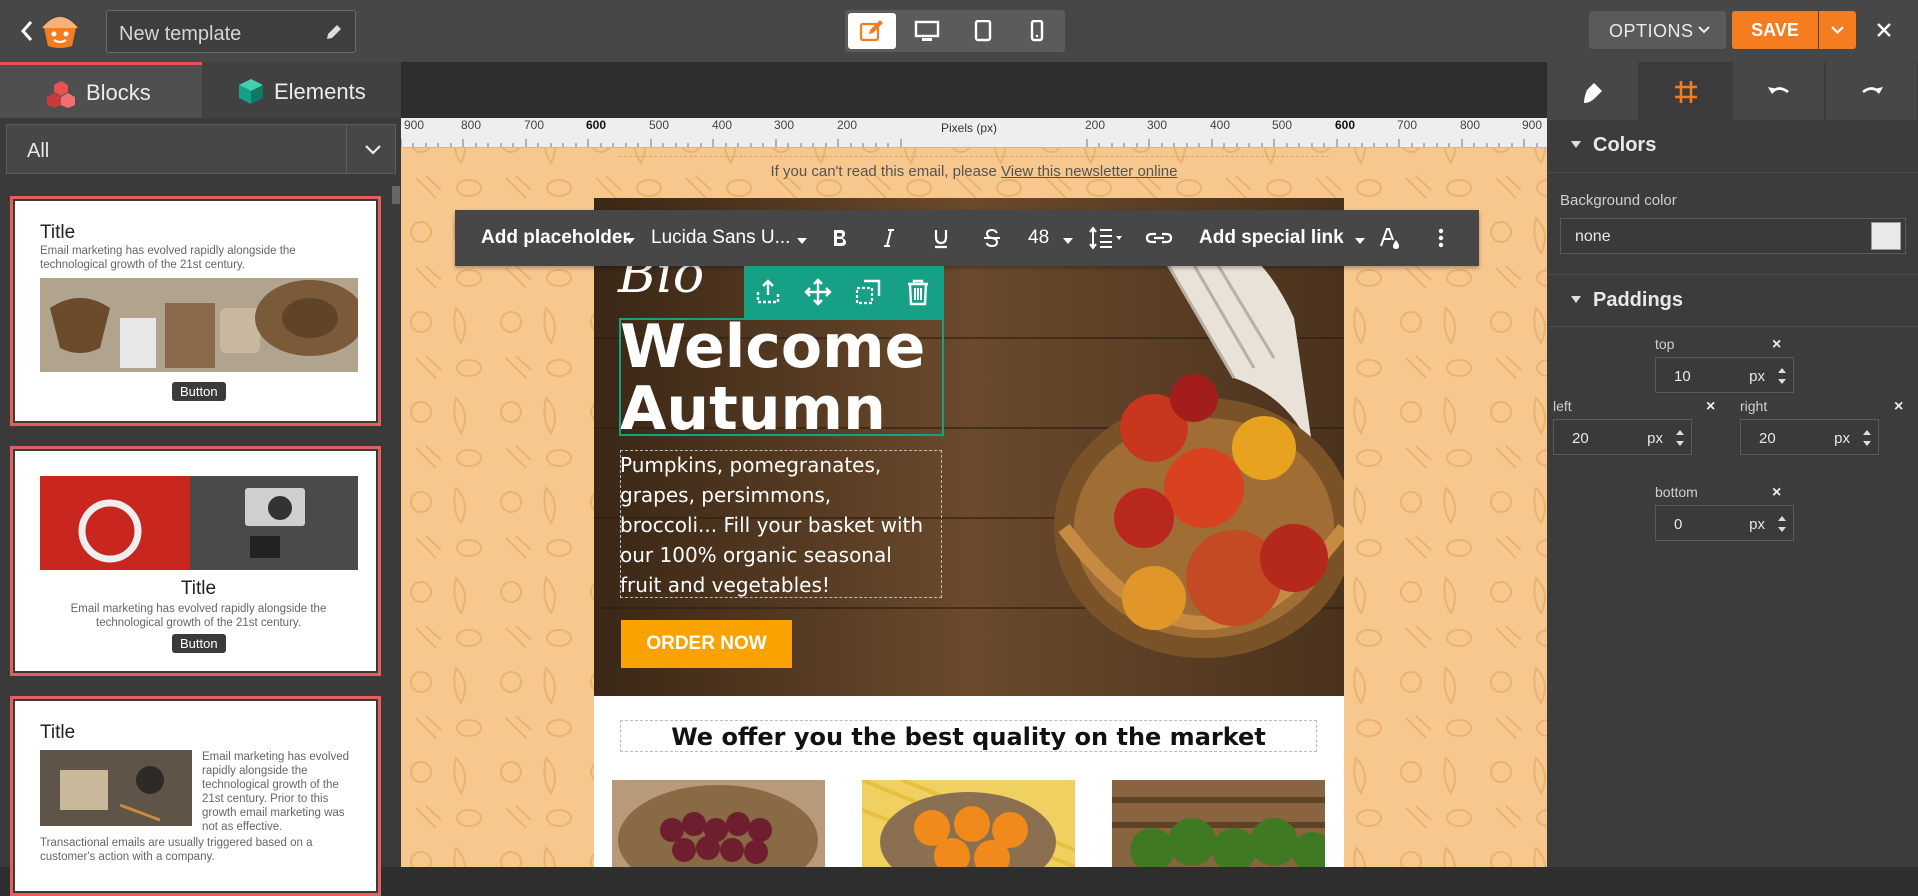 Image resolution: width=1918 pixels, height=896 pixels. What do you see at coordinates (61, 94) in the screenshot?
I see `blocks-icon` at bounding box center [61, 94].